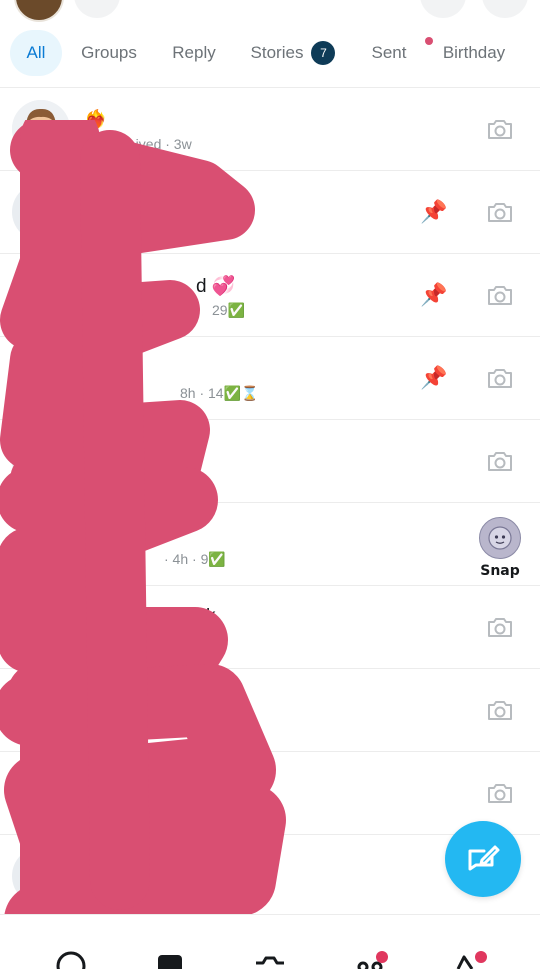 The height and width of the screenshot is (969, 540). Describe the element at coordinates (270, 544) in the screenshot. I see `chat-row: · 4h · 9✅ Snap` at that location.